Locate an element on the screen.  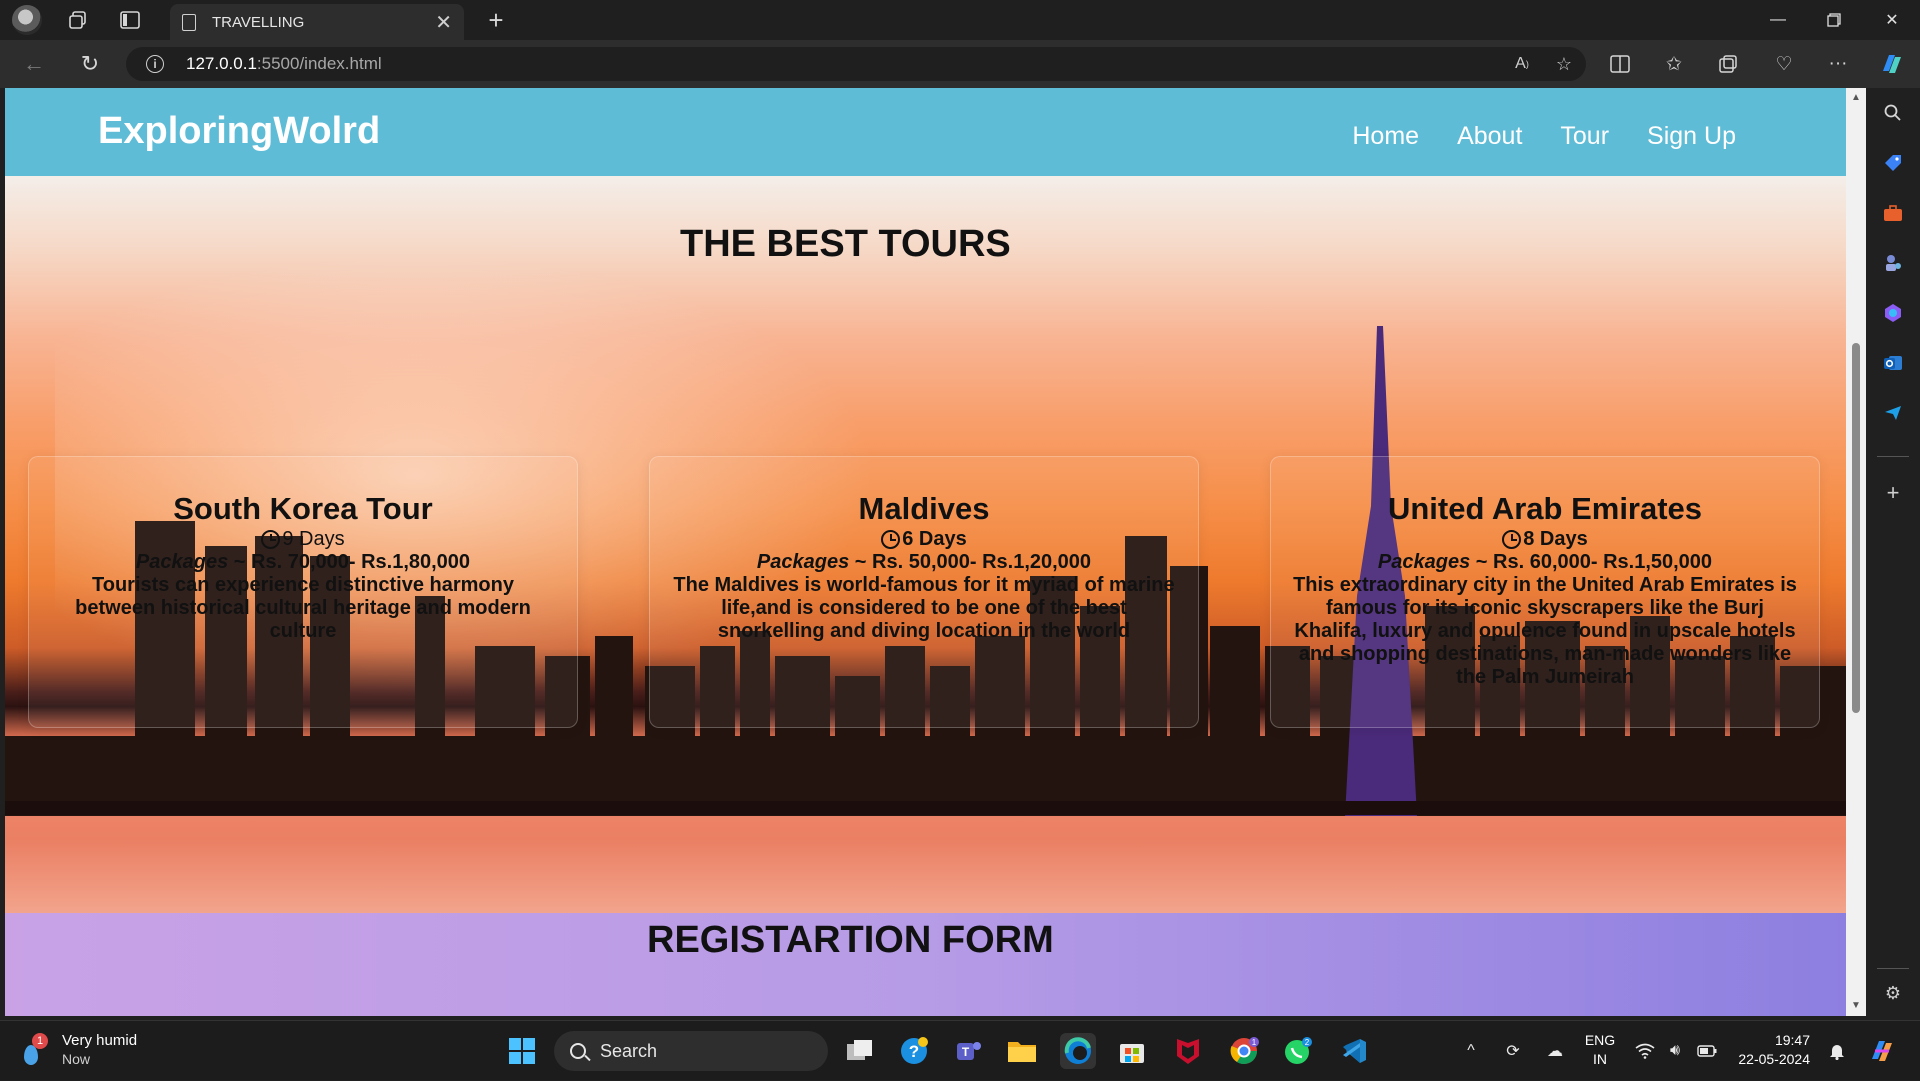
card-packages: Packages ~ Rs. 50,000- Rs.1,20,000 is located at coordinates (924, 562).